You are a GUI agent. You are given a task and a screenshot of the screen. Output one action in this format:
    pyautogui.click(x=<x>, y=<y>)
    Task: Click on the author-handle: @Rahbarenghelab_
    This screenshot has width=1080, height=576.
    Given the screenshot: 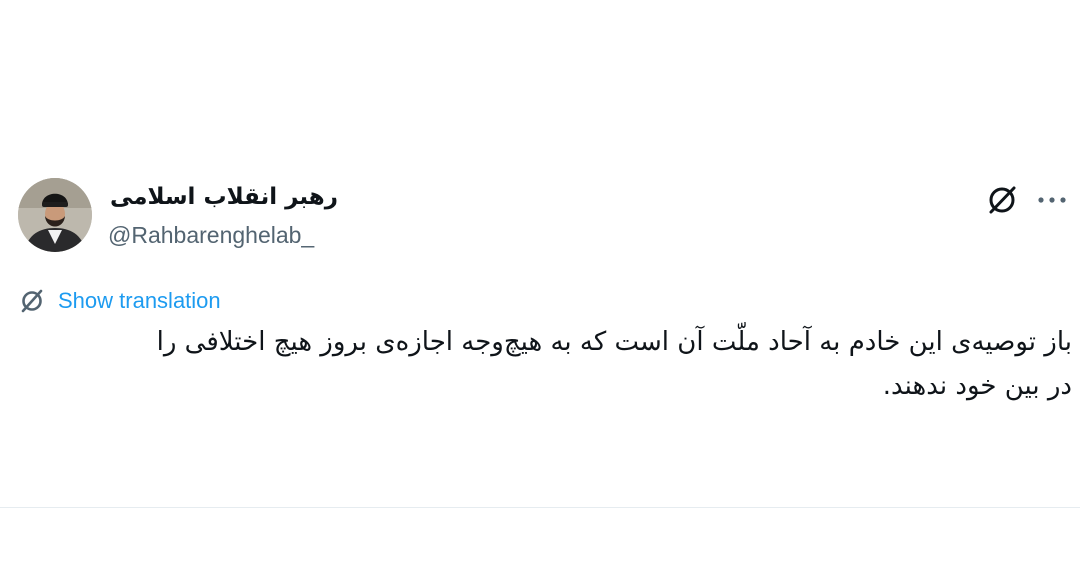 What is the action you would take?
    pyautogui.click(x=211, y=235)
    